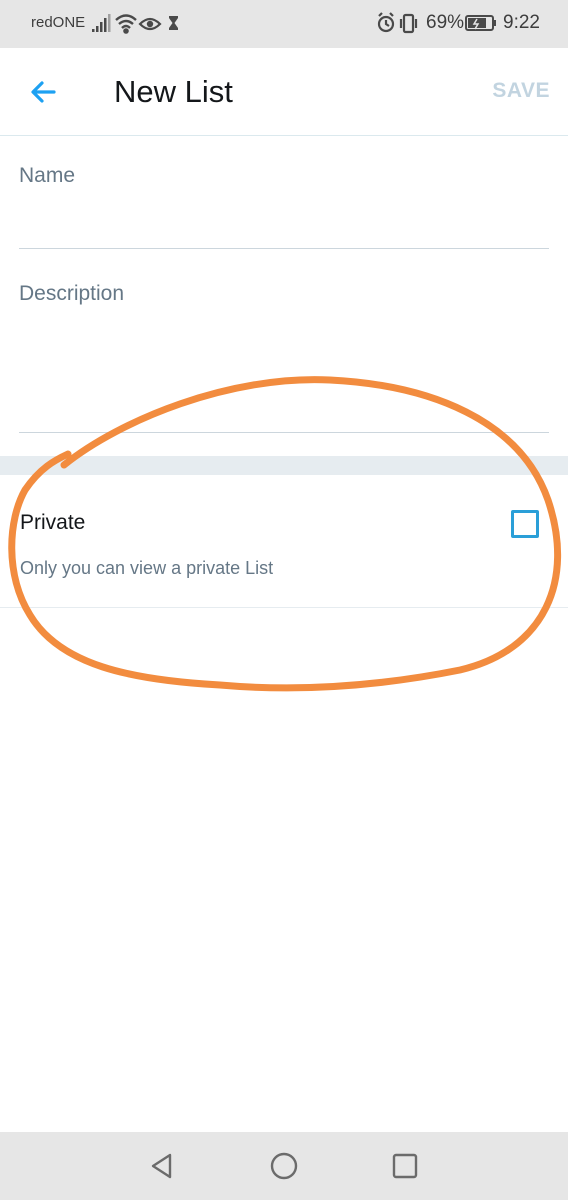  I want to click on back-arrow-icon, so click(43, 92).